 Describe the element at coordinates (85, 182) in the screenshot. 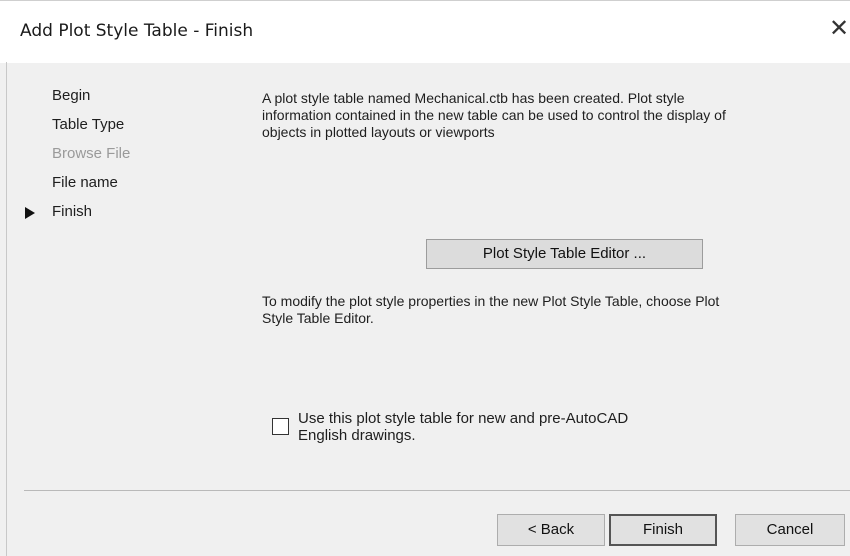

I see `step-label: File name` at that location.